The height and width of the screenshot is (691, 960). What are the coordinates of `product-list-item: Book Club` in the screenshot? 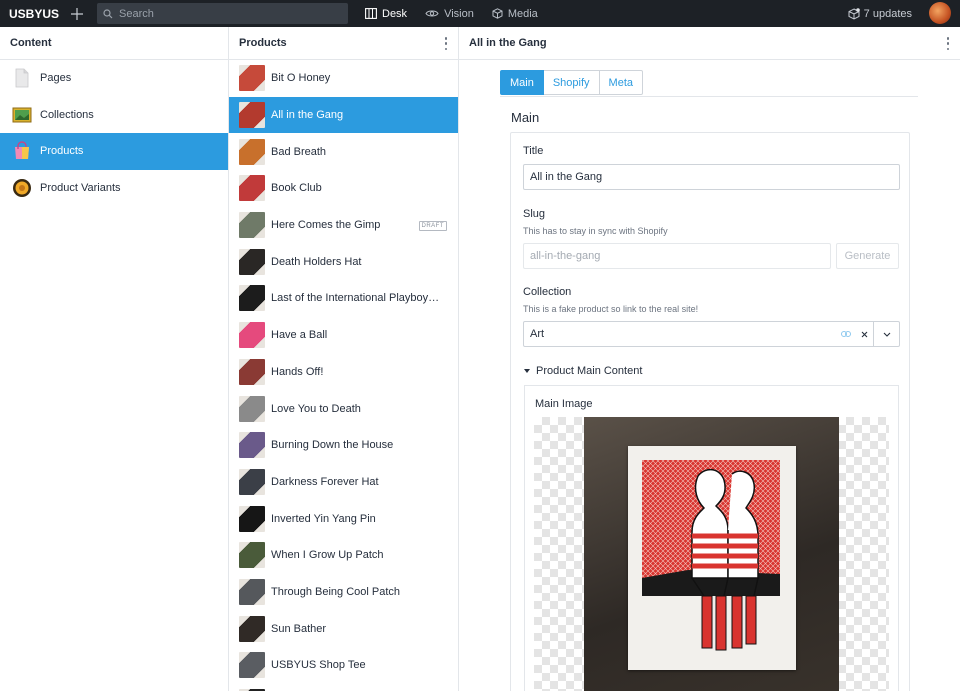 It's located at (343, 188).